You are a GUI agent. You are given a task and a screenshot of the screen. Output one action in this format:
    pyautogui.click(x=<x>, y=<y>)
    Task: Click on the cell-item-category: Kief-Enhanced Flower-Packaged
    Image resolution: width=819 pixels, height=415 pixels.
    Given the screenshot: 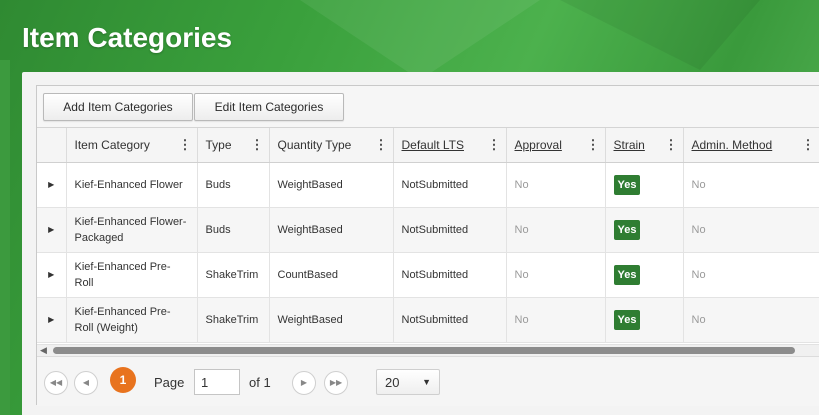 What is the action you would take?
    pyautogui.click(x=132, y=230)
    